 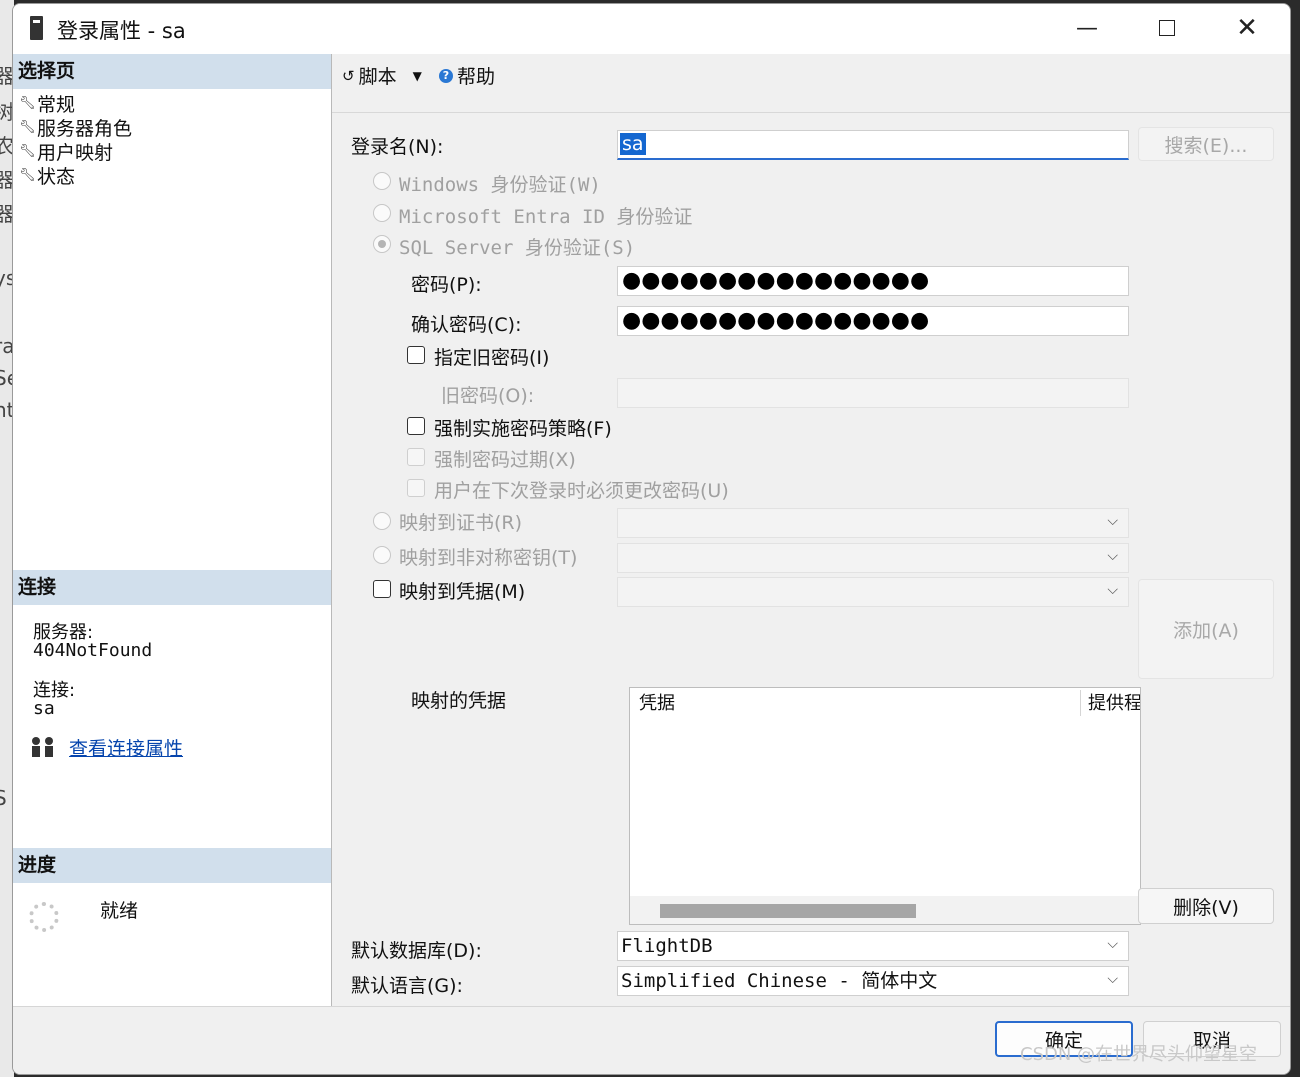 I want to click on select-page-header: 选择页, so click(x=172, y=71).